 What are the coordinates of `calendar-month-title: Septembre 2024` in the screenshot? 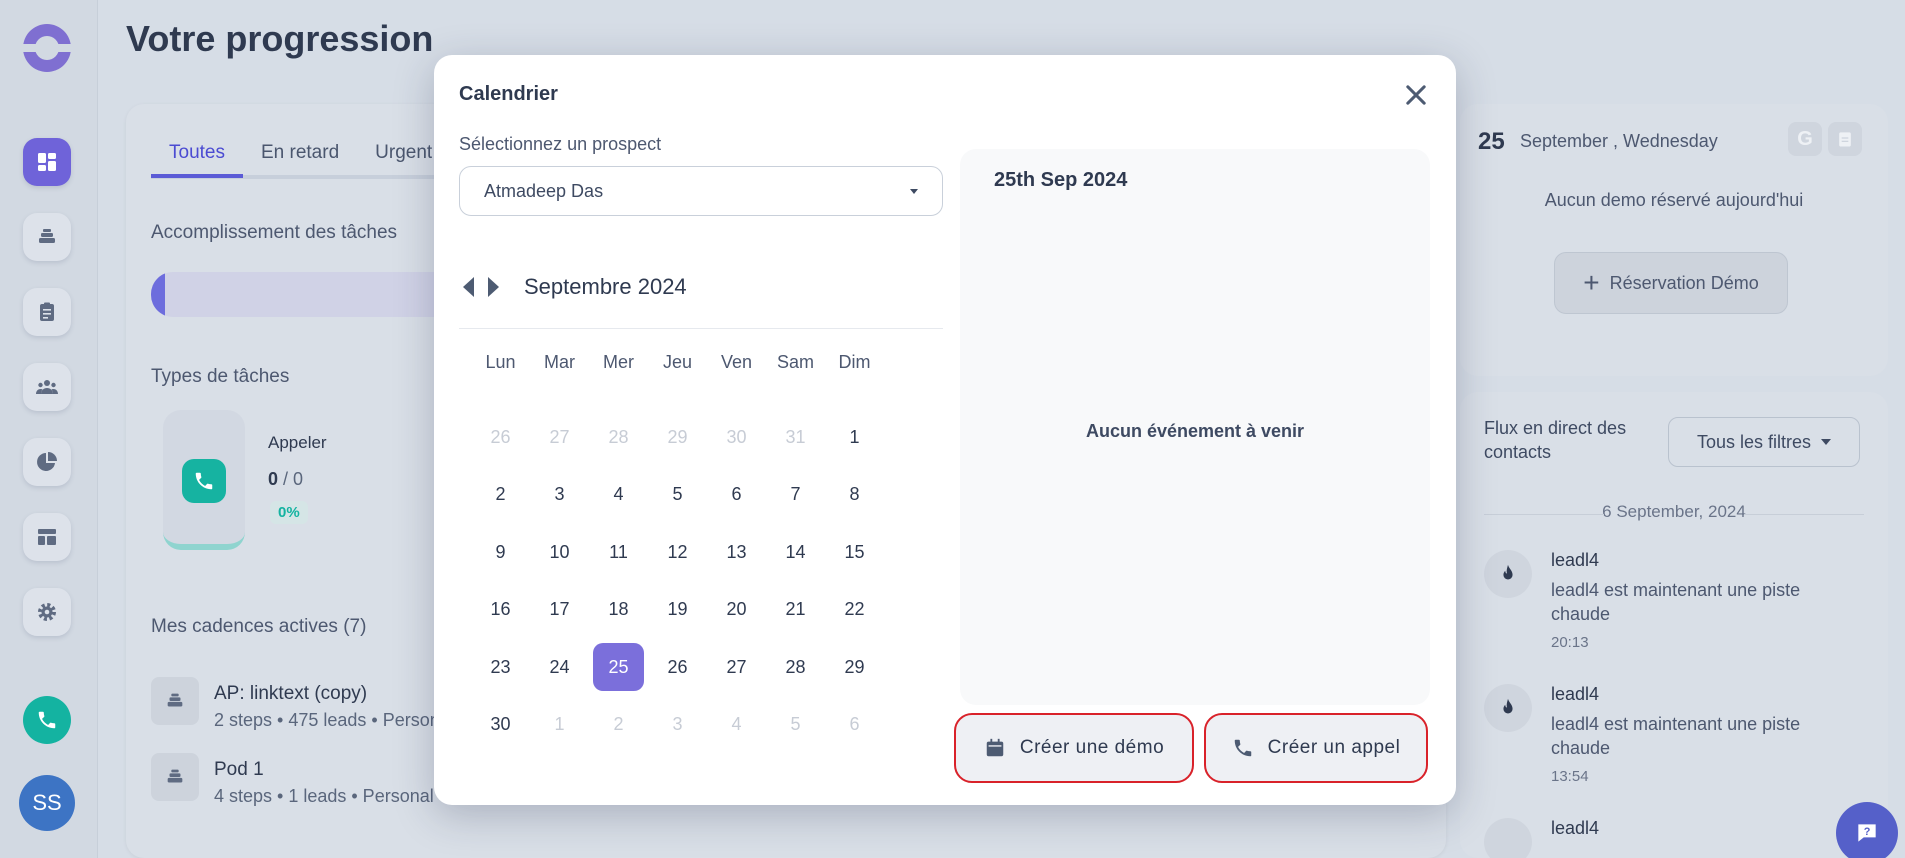 It's located at (605, 286).